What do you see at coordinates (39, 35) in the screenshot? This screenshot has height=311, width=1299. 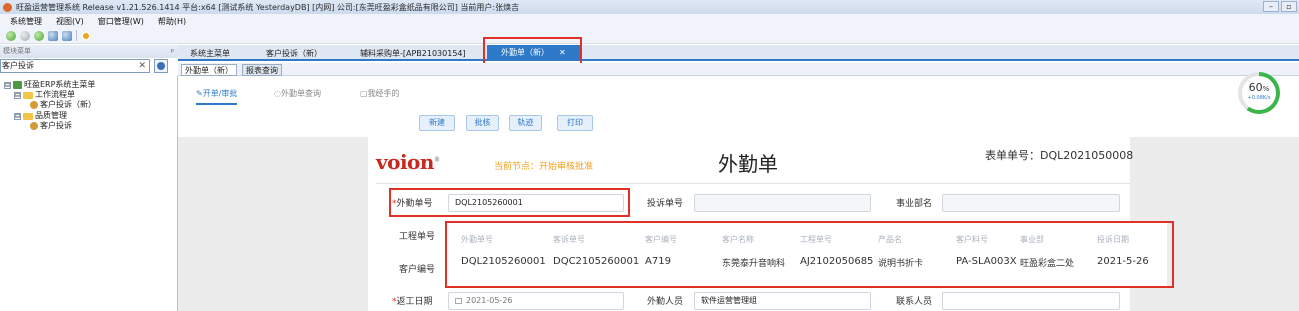 I see `forward-icon` at bounding box center [39, 35].